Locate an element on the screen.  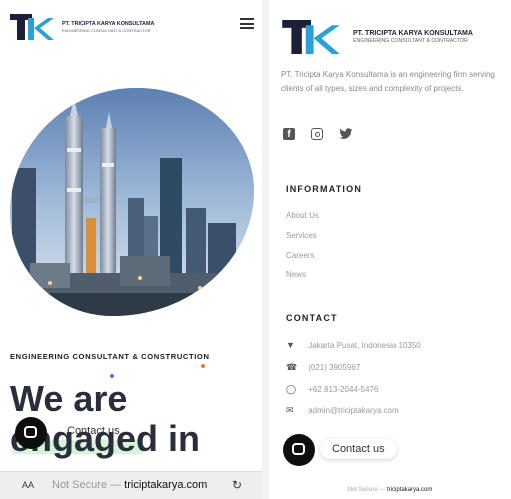
hero-subtitle: ENGINEERING CONSULTANT & CONSTRUCTION is located at coordinates (110, 356).